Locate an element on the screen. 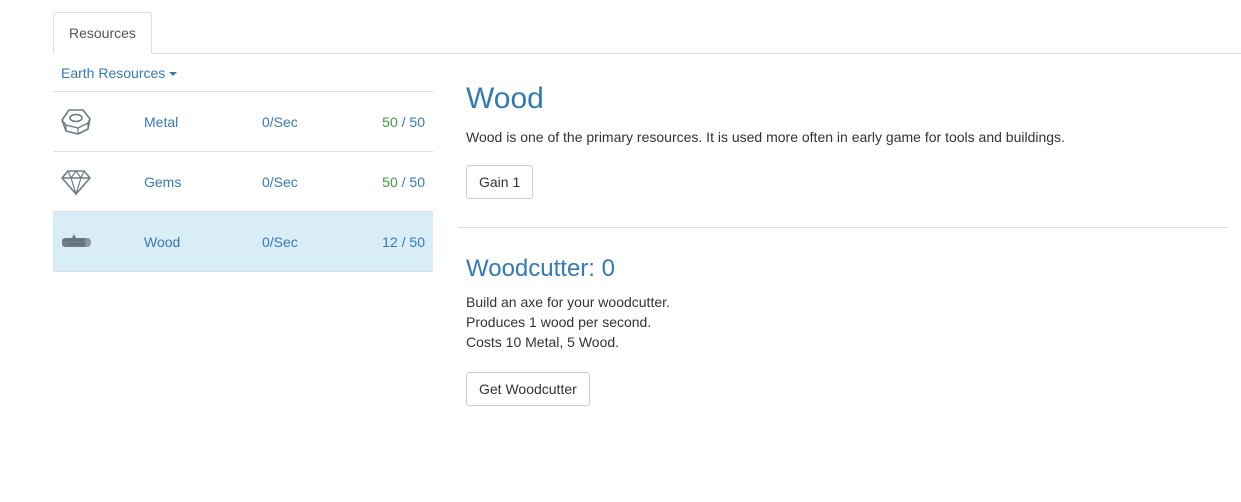 This screenshot has width=1241, height=502. resource-name: Wood is located at coordinates (162, 242).